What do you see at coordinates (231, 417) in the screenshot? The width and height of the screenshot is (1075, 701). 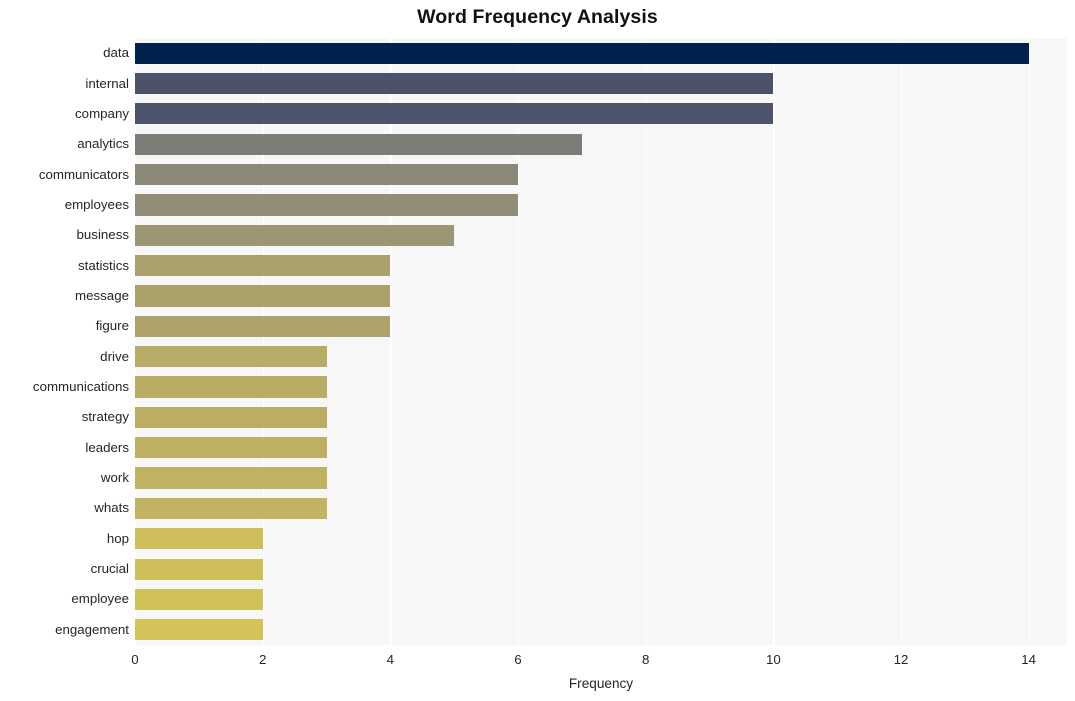 I see `bar-strategy` at bounding box center [231, 417].